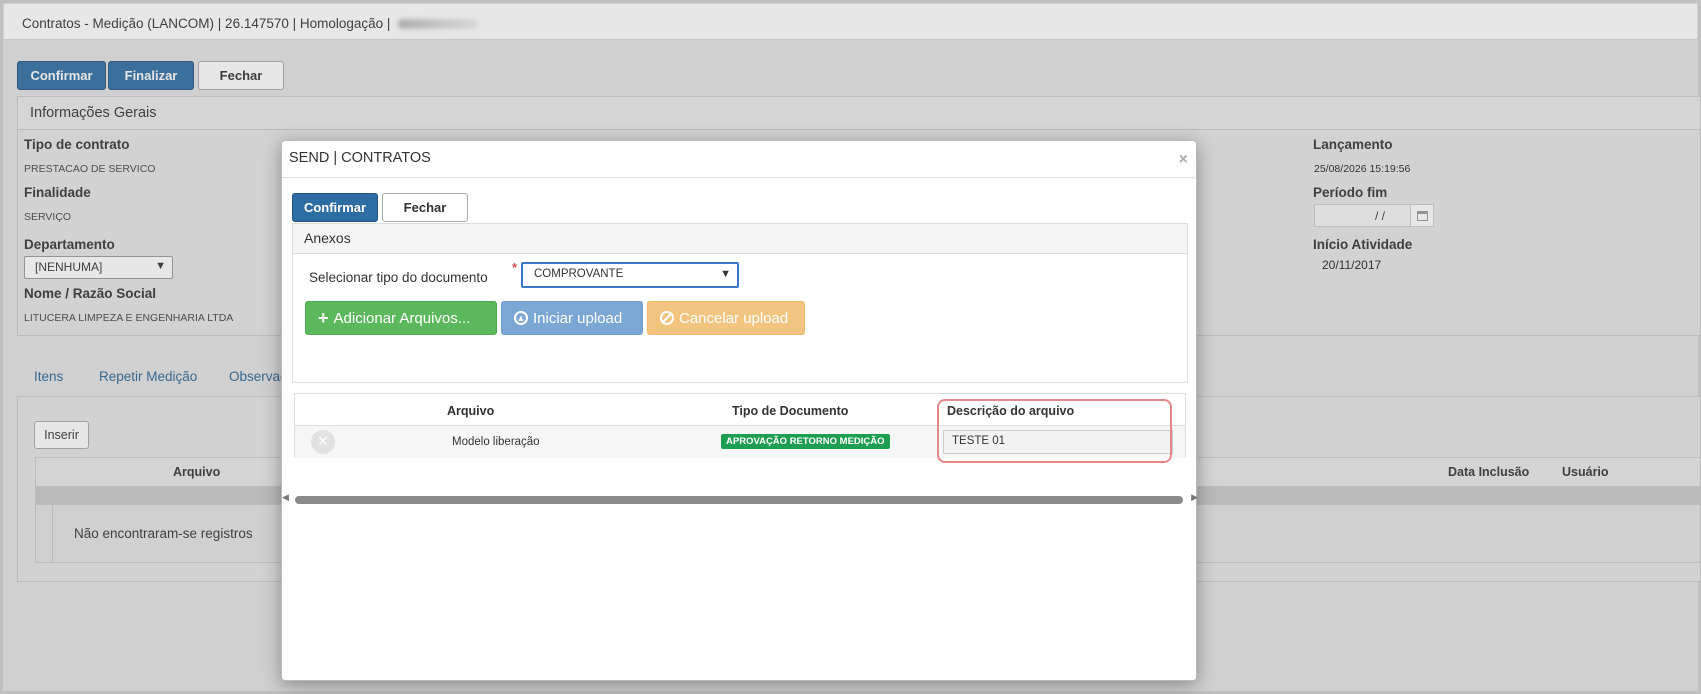 Image resolution: width=1701 pixels, height=694 pixels. Describe the element at coordinates (335, 207) in the screenshot. I see `modal-confirm-button: Confirmar` at that location.